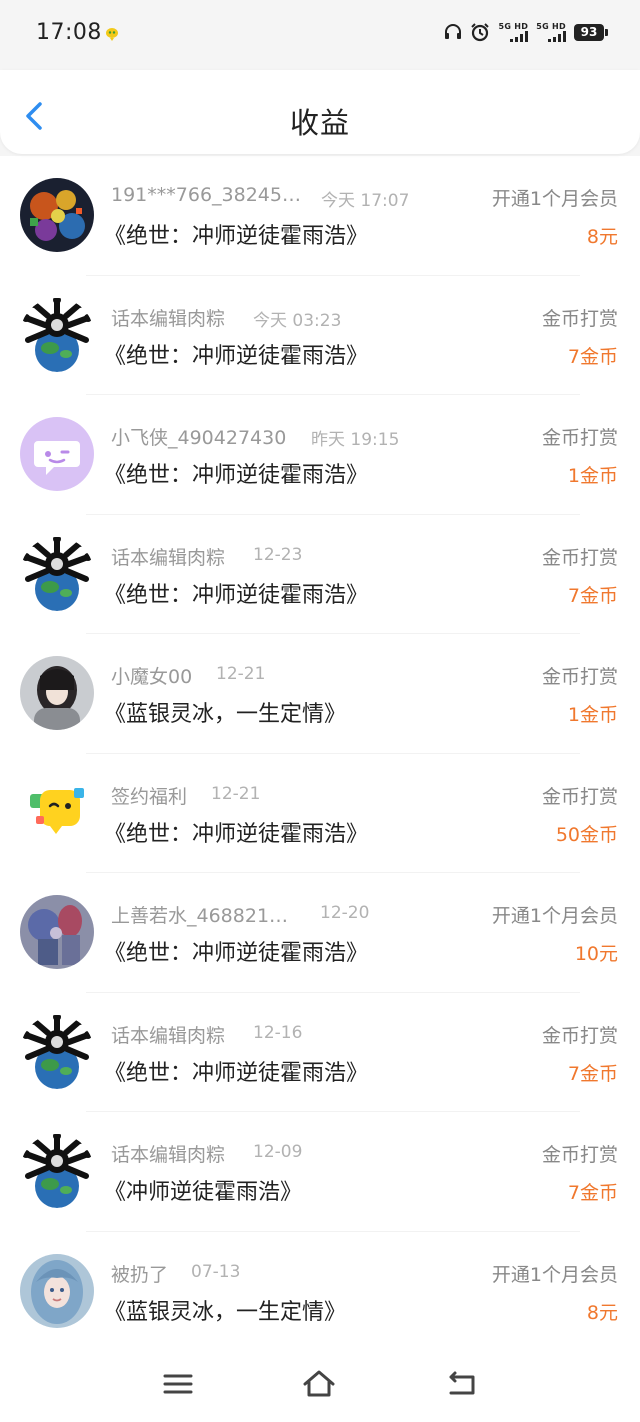 This screenshot has width=640, height=1422. I want to click on meta-line: 话本编辑肉粽 12-16, so click(291, 1035).